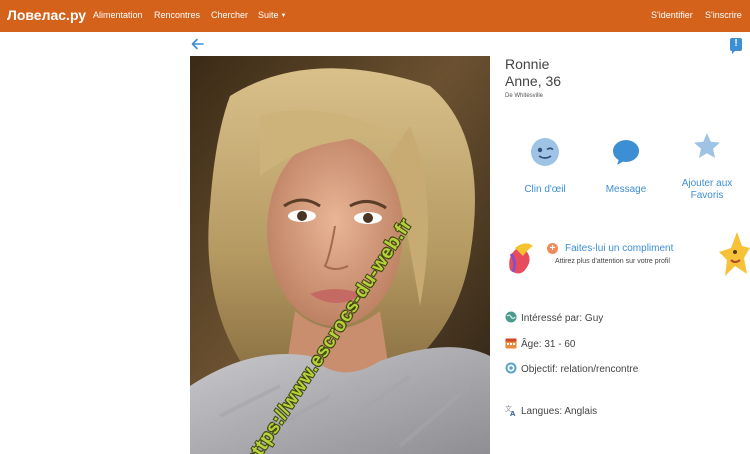  What do you see at coordinates (545, 189) in the screenshot?
I see `wink-label: Clin d'œil` at bounding box center [545, 189].